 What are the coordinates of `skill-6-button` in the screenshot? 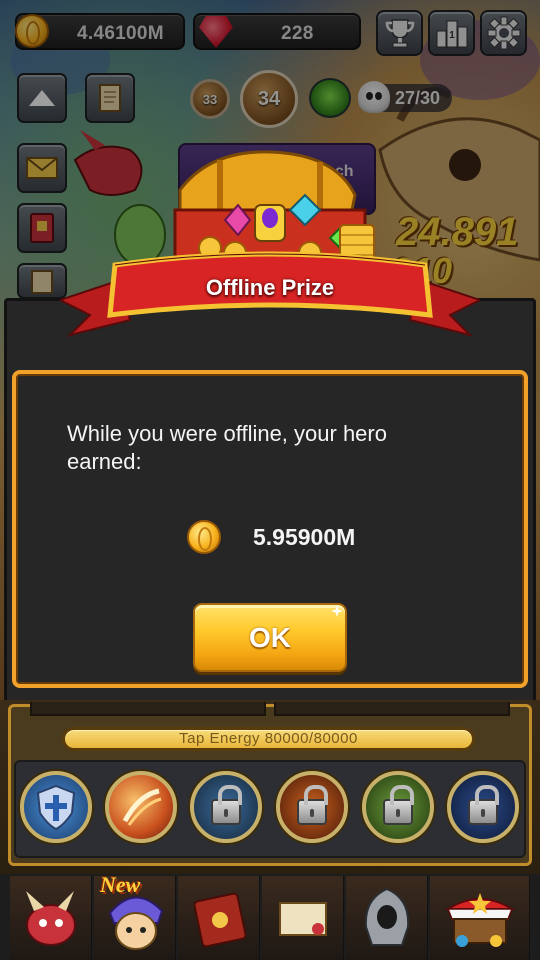 It's located at (483, 807).